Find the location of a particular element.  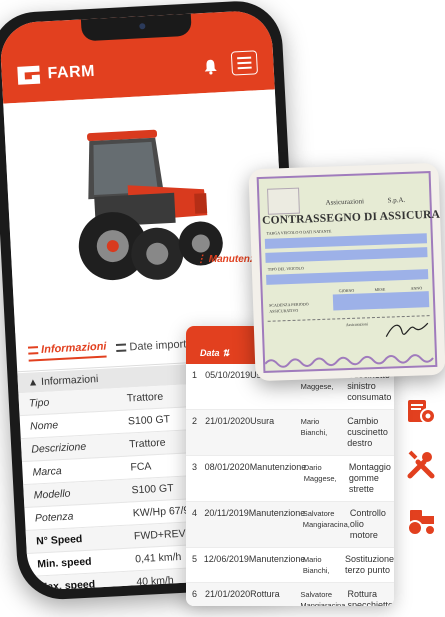

maintenance-date: 05/10/2019 is located at coordinates (228, 375).